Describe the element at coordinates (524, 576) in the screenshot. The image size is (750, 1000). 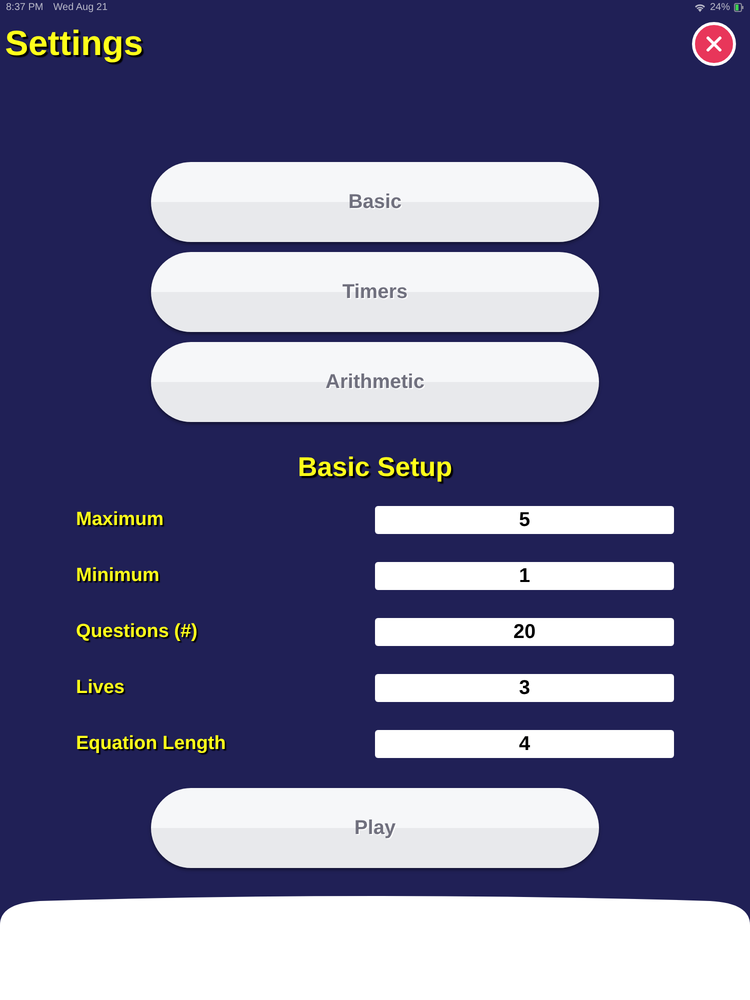
I see `input-field: 1` at that location.